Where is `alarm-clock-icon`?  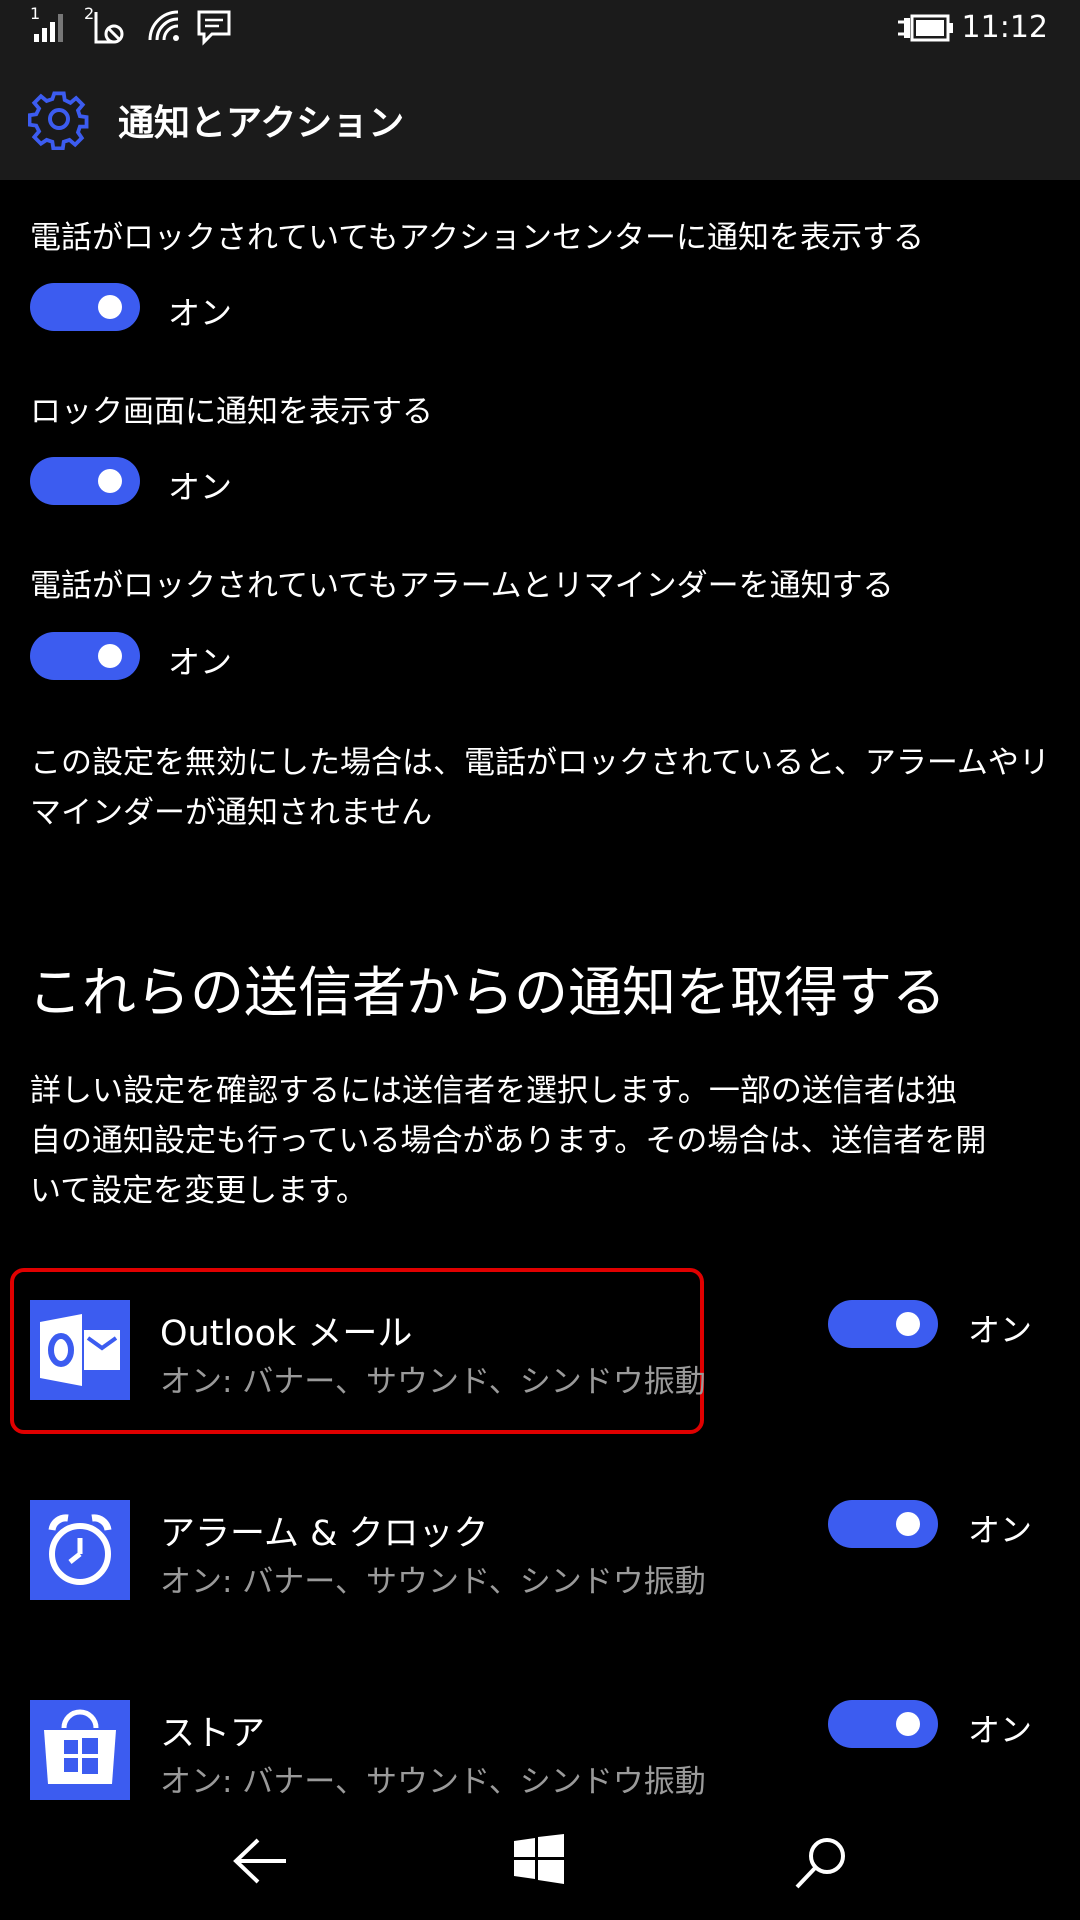 alarm-clock-icon is located at coordinates (80, 1550).